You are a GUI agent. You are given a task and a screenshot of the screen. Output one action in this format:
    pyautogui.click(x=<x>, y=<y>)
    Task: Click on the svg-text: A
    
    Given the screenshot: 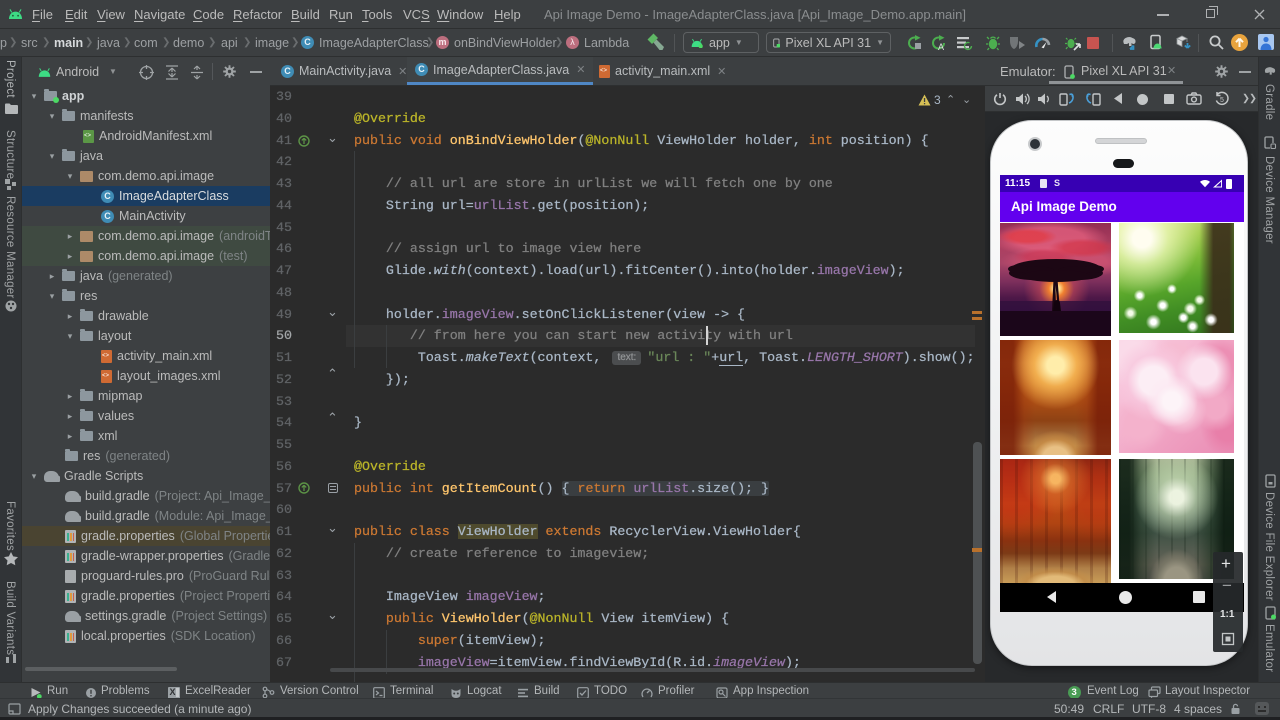 What is the action you would take?
    pyautogui.click(x=941, y=46)
    